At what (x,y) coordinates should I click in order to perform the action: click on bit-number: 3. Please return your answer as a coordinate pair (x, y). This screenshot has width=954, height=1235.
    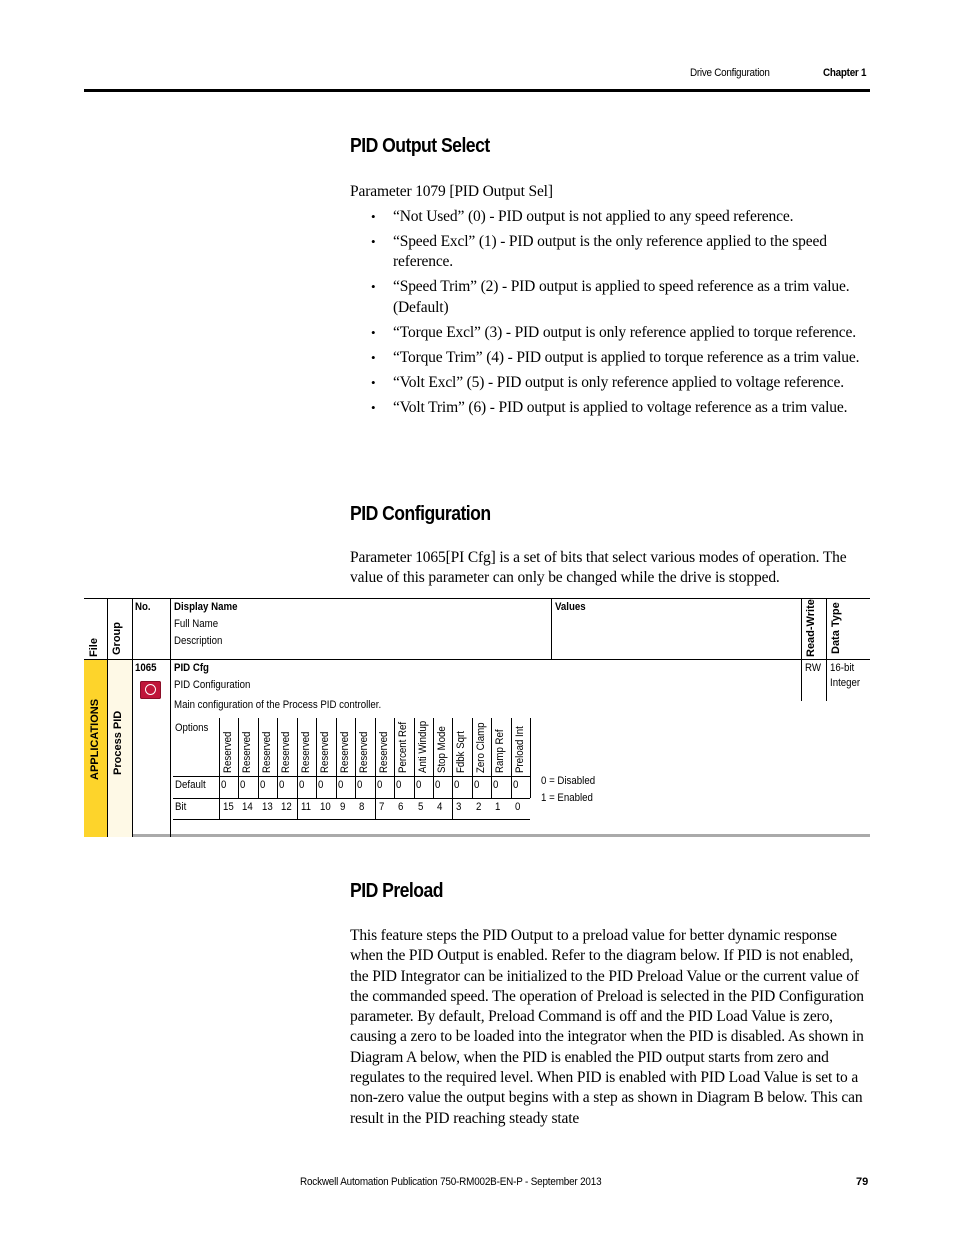
    Looking at the image, I should click on (459, 807).